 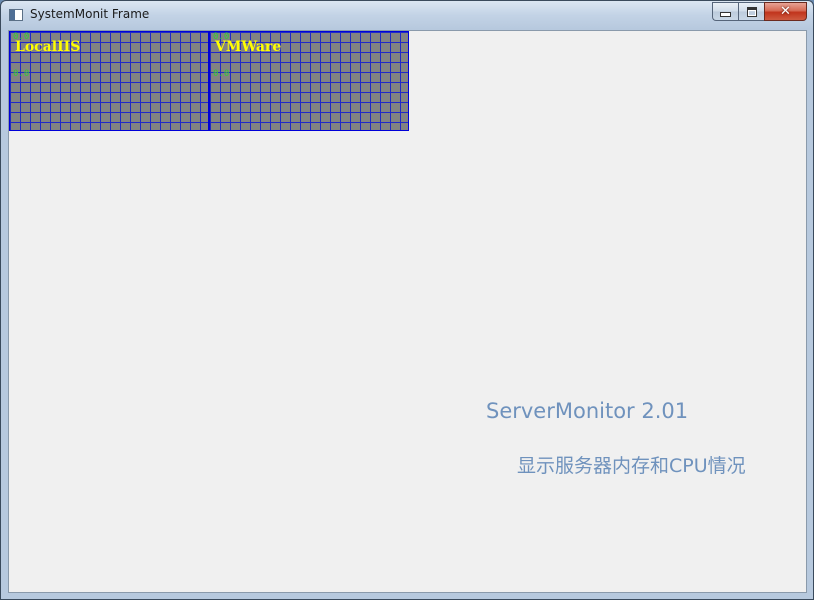 I want to click on app-icon, so click(x=16, y=15).